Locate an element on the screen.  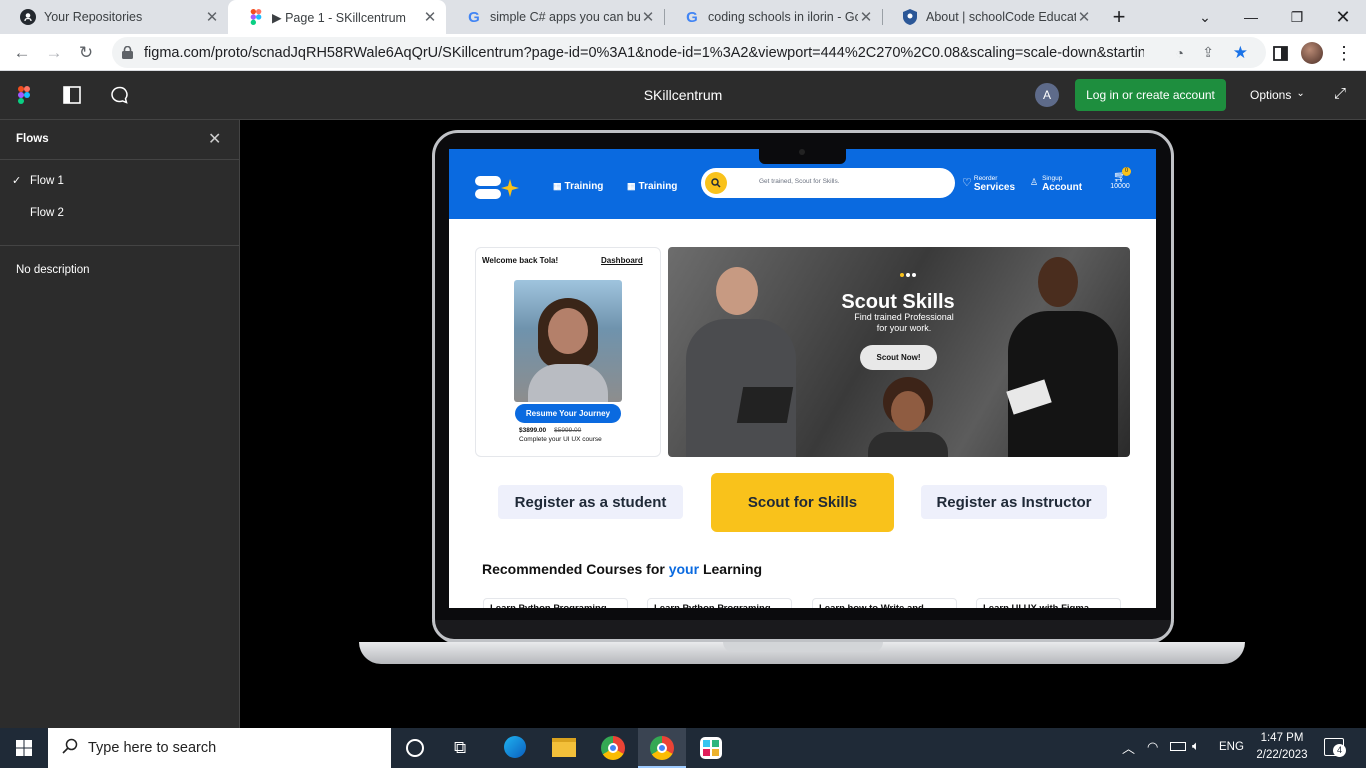
login-button: Log in or create account is located at coordinates (1150, 95).